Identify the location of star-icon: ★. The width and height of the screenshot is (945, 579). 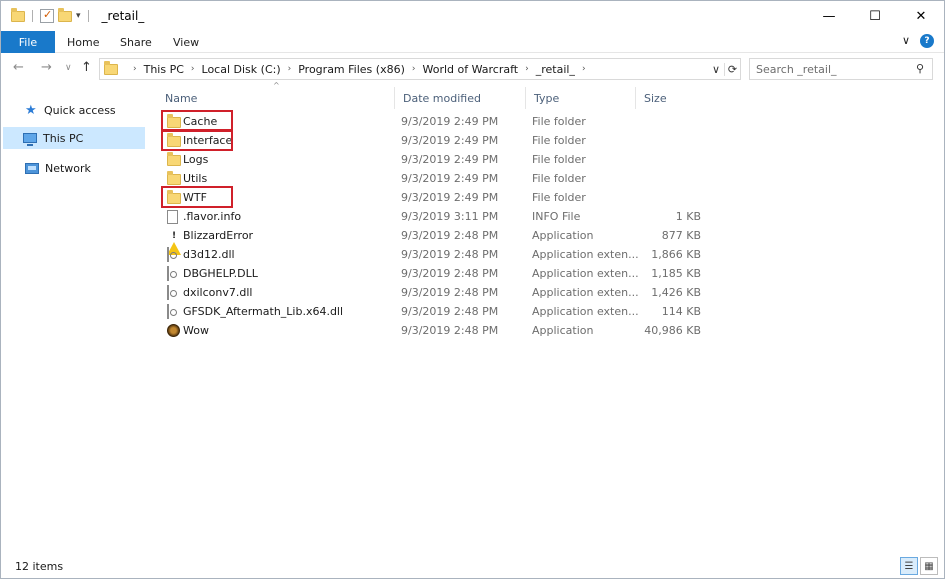
(31, 110).